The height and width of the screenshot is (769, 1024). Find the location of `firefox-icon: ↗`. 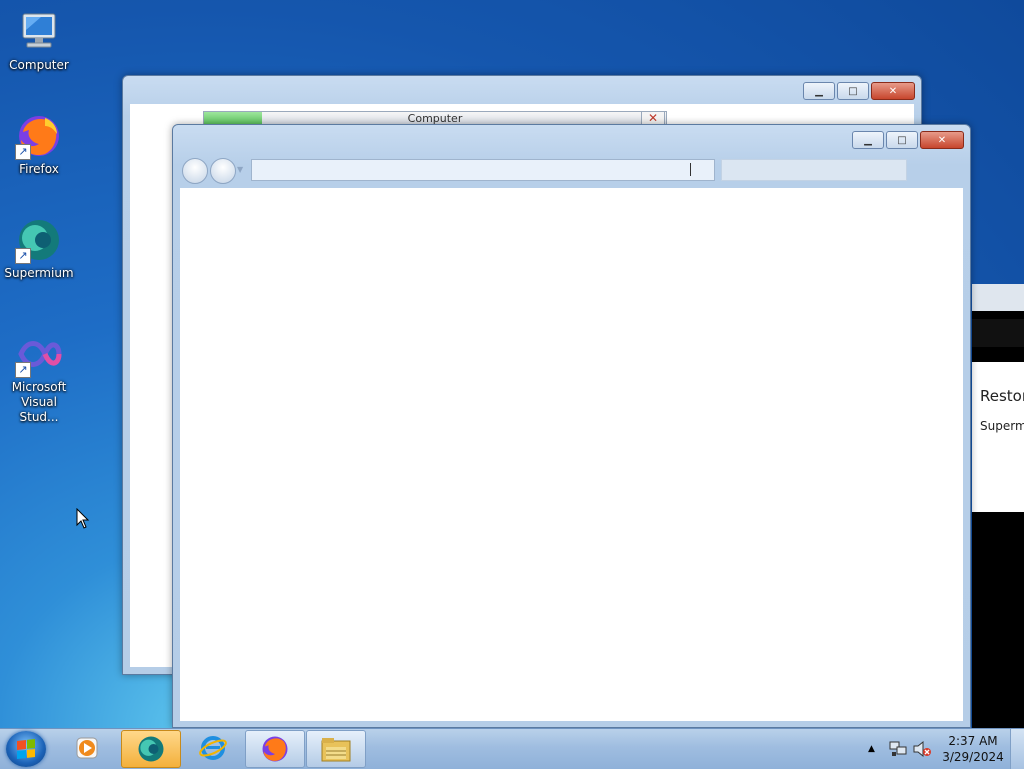

firefox-icon: ↗ is located at coordinates (39, 136).